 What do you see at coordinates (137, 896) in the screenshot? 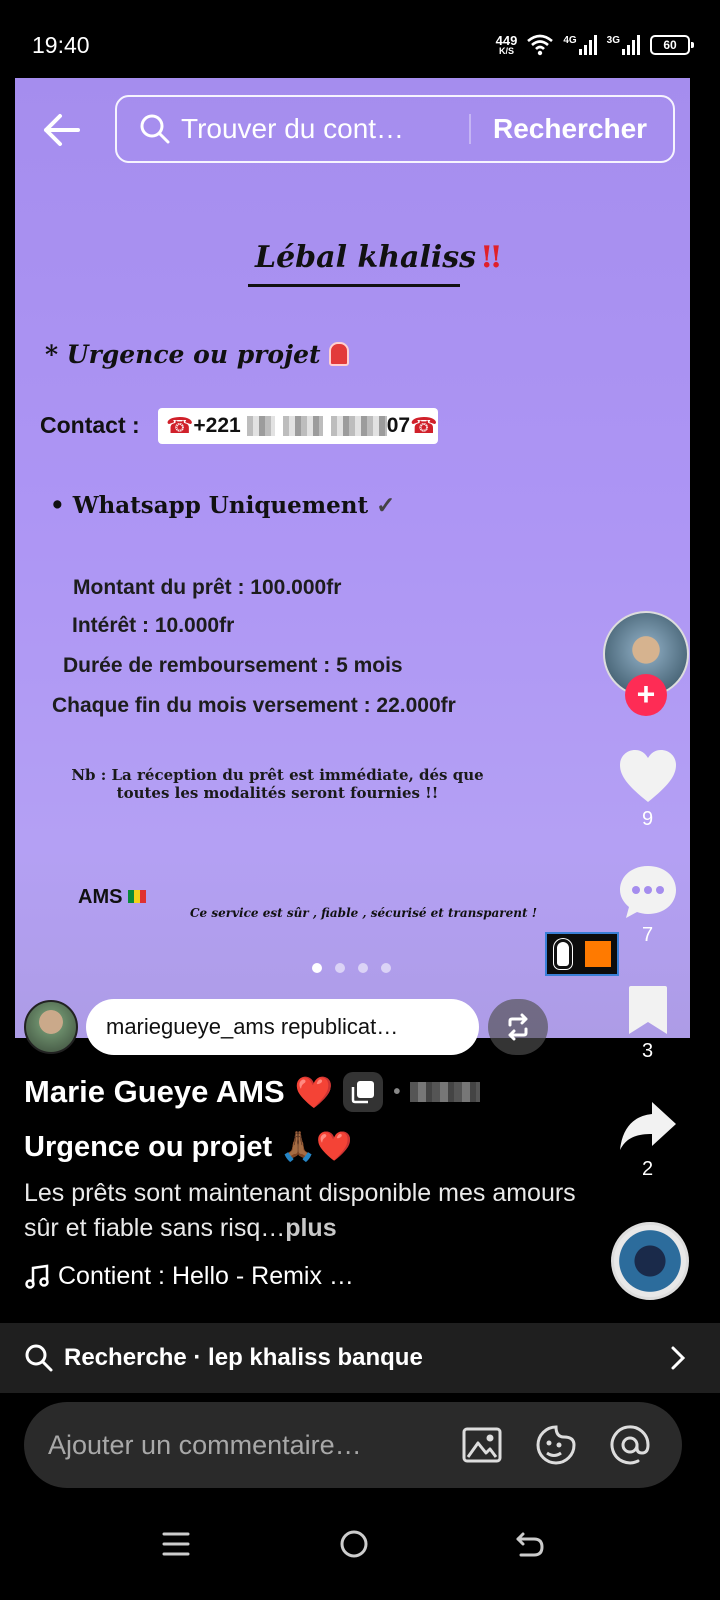
I see `senegal-flag-icon` at bounding box center [137, 896].